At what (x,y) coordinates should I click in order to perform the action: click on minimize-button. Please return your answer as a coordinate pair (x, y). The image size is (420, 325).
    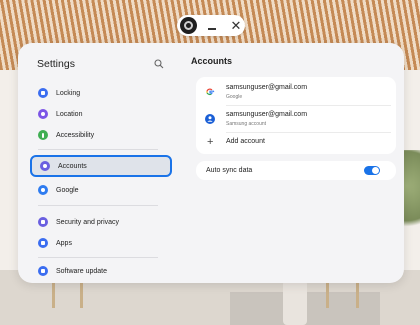
    Looking at the image, I should click on (212, 26).